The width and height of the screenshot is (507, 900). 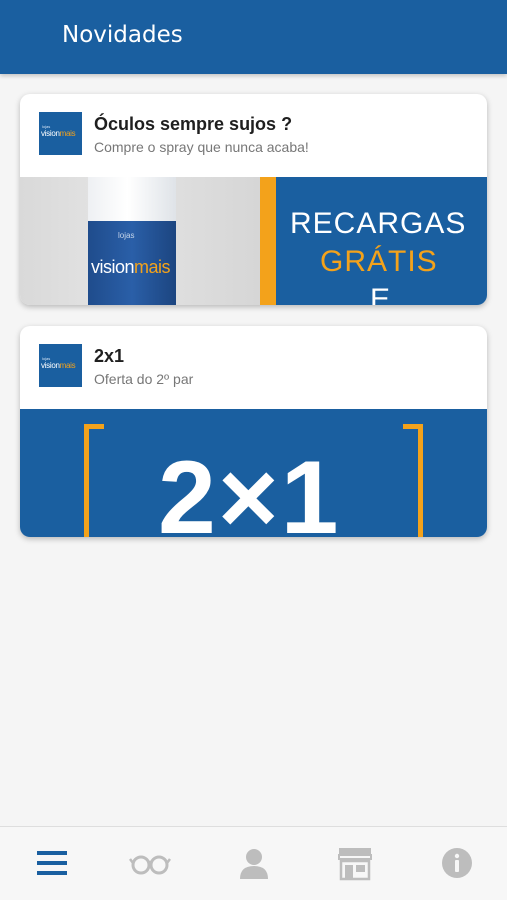 What do you see at coordinates (268, 241) in the screenshot?
I see `accent-stripe` at bounding box center [268, 241].